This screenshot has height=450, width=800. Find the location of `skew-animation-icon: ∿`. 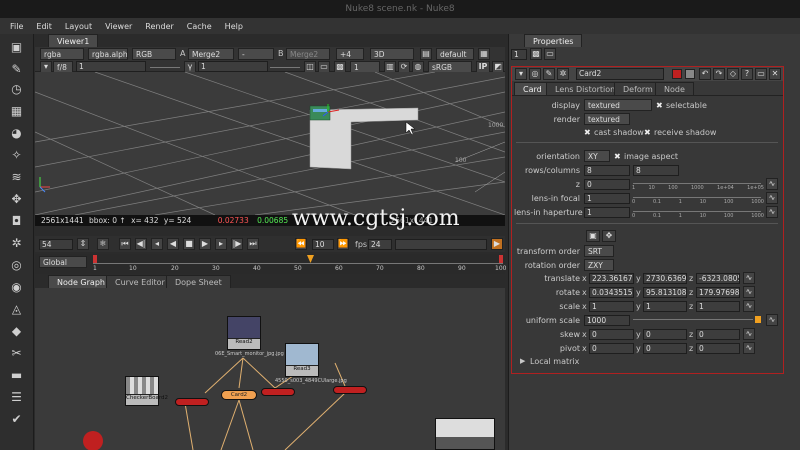

skew-animation-icon: ∿ is located at coordinates (749, 334).